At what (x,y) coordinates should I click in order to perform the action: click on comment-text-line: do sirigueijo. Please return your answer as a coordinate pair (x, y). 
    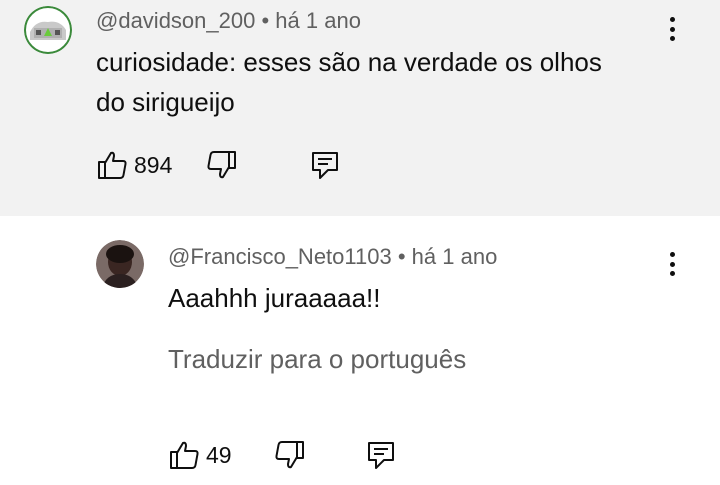
    Looking at the image, I should click on (165, 102).